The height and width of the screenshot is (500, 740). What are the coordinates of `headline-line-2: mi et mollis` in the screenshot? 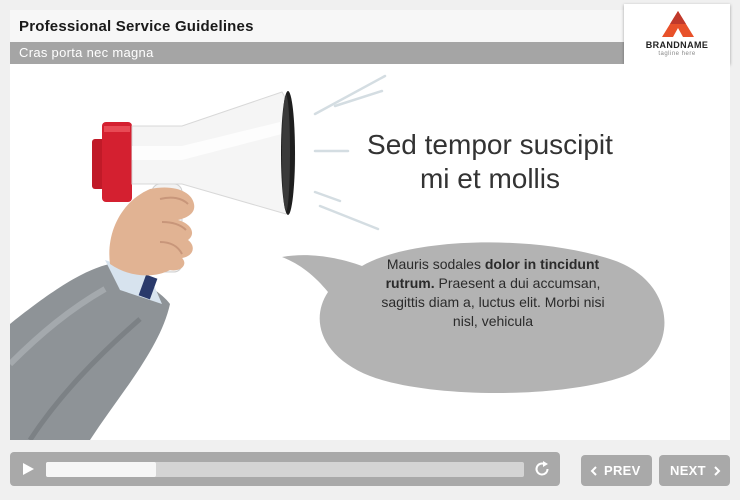 It's located at (489, 178).